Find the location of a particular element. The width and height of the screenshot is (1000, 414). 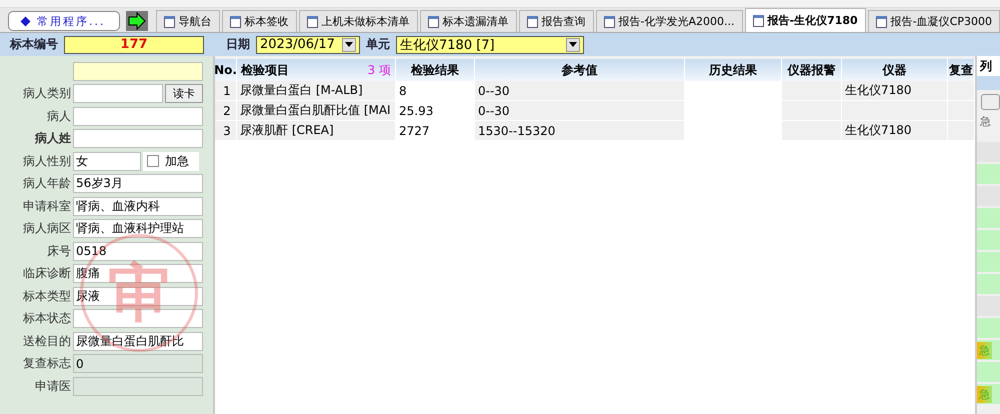

table-cell: 25.93 is located at coordinates (435, 111).